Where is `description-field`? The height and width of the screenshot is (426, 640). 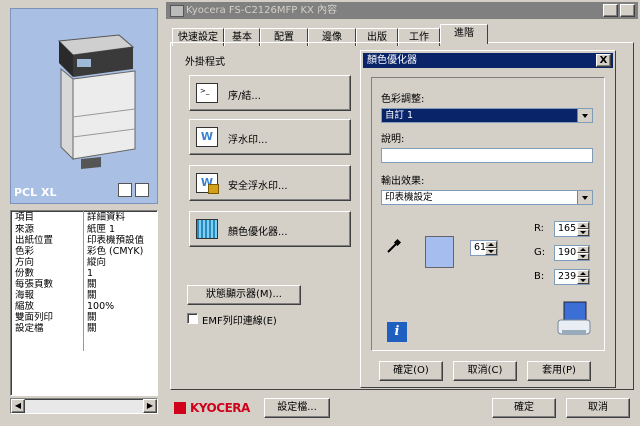 description-field is located at coordinates (487, 155).